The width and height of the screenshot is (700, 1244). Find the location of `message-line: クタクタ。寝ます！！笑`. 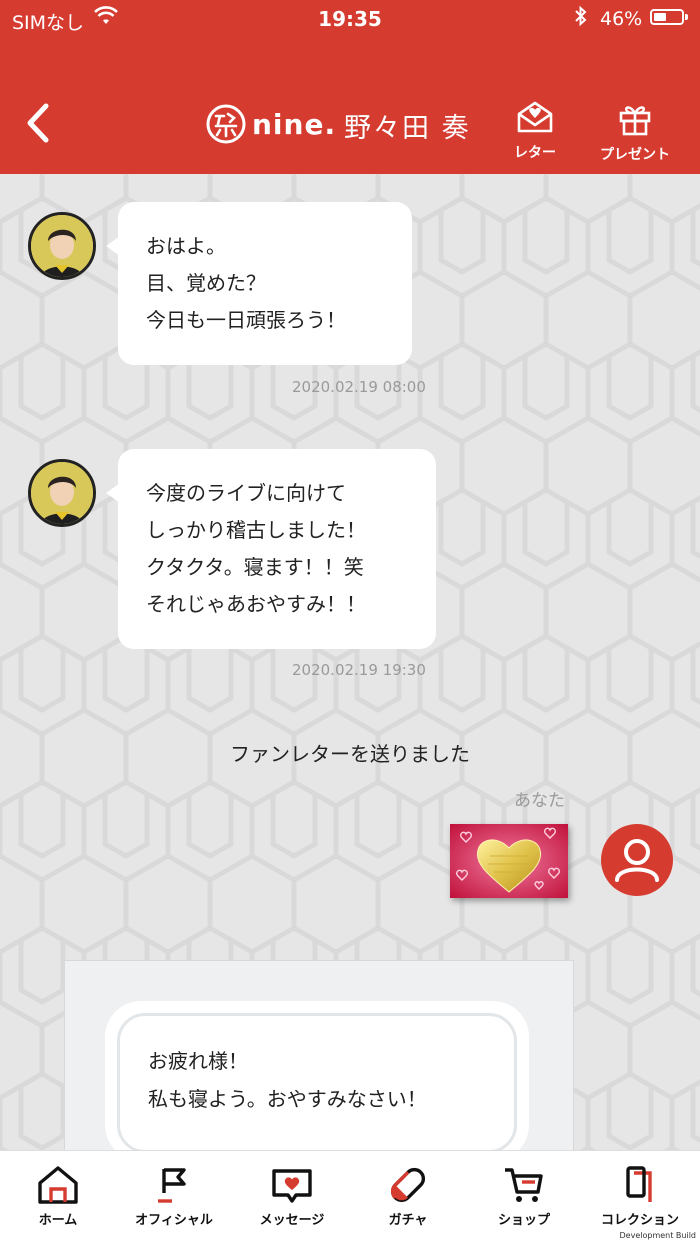

message-line: クタクタ。寝ます！！笑 is located at coordinates (255, 567).